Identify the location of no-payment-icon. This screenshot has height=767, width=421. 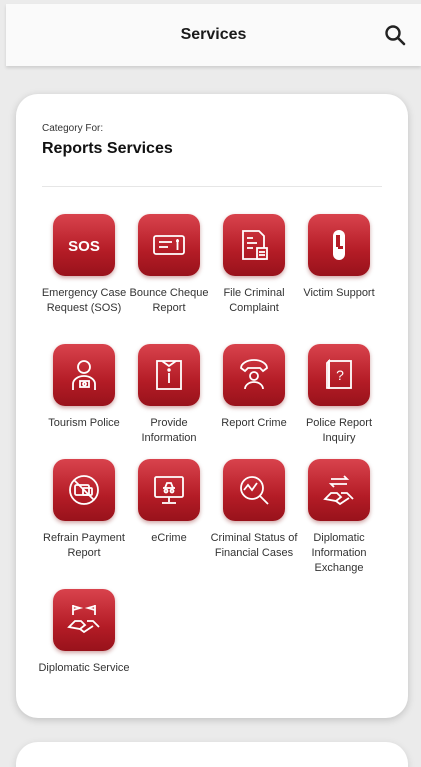
(84, 490).